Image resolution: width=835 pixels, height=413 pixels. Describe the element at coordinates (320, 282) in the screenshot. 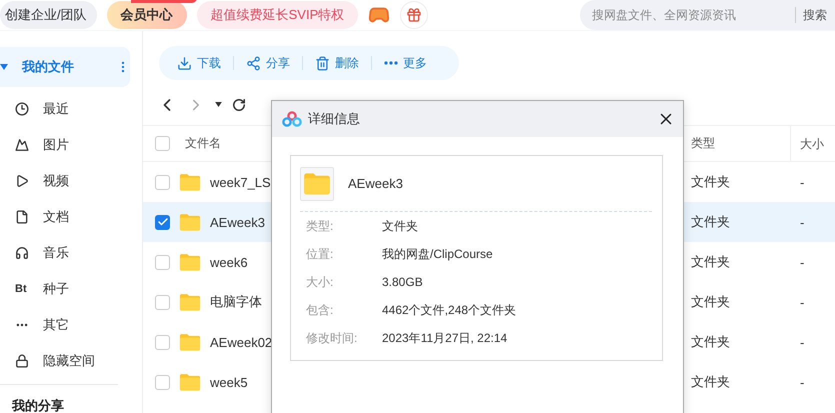

I see `detail-label: 大小:` at that location.